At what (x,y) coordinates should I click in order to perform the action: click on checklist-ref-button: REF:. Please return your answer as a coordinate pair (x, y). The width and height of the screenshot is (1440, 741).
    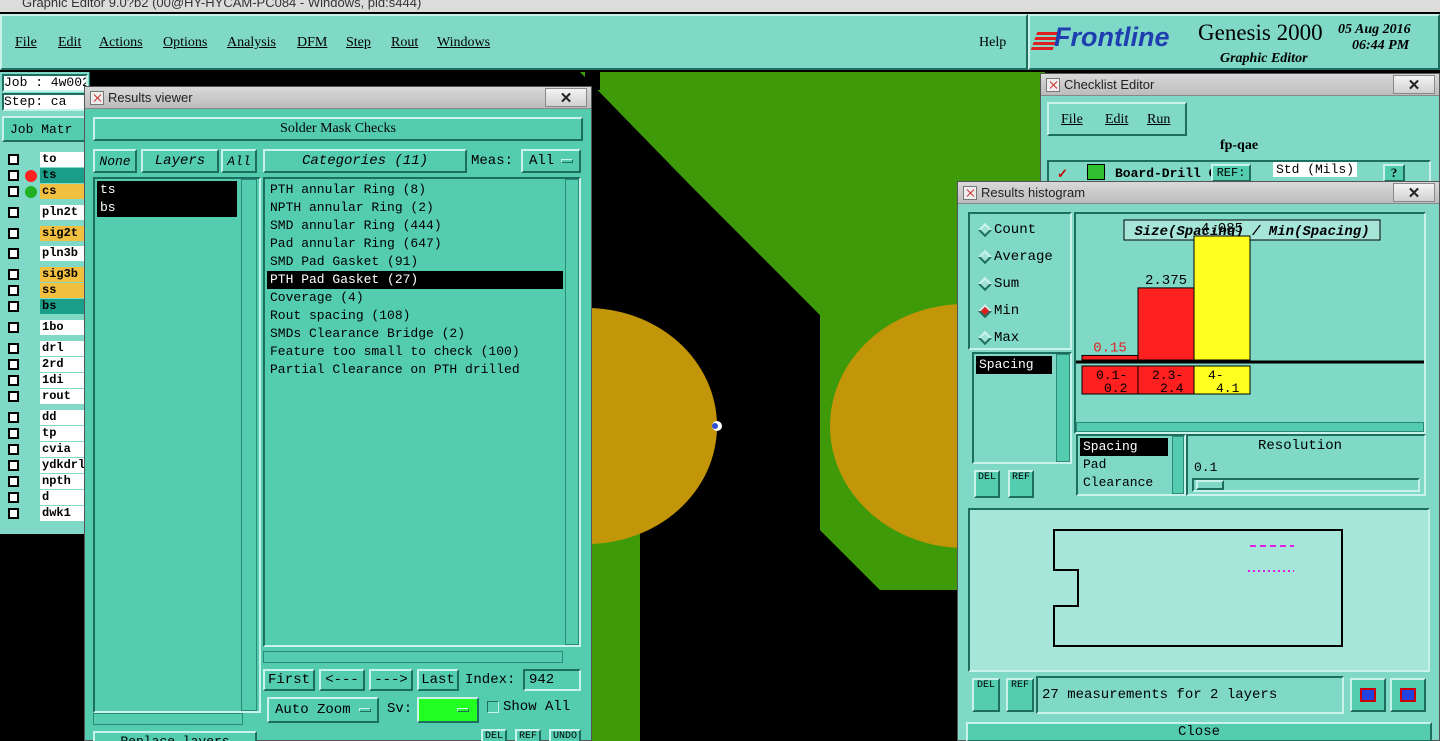
    Looking at the image, I should click on (1231, 173).